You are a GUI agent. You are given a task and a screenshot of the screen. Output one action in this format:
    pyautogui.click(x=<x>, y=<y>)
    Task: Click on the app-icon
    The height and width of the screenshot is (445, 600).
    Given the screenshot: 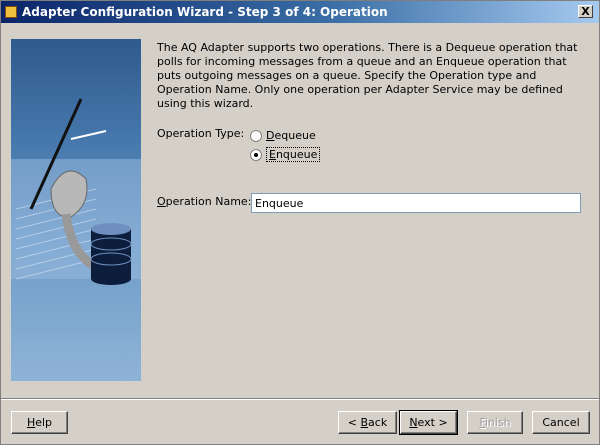 What is the action you would take?
    pyautogui.click(x=11, y=12)
    